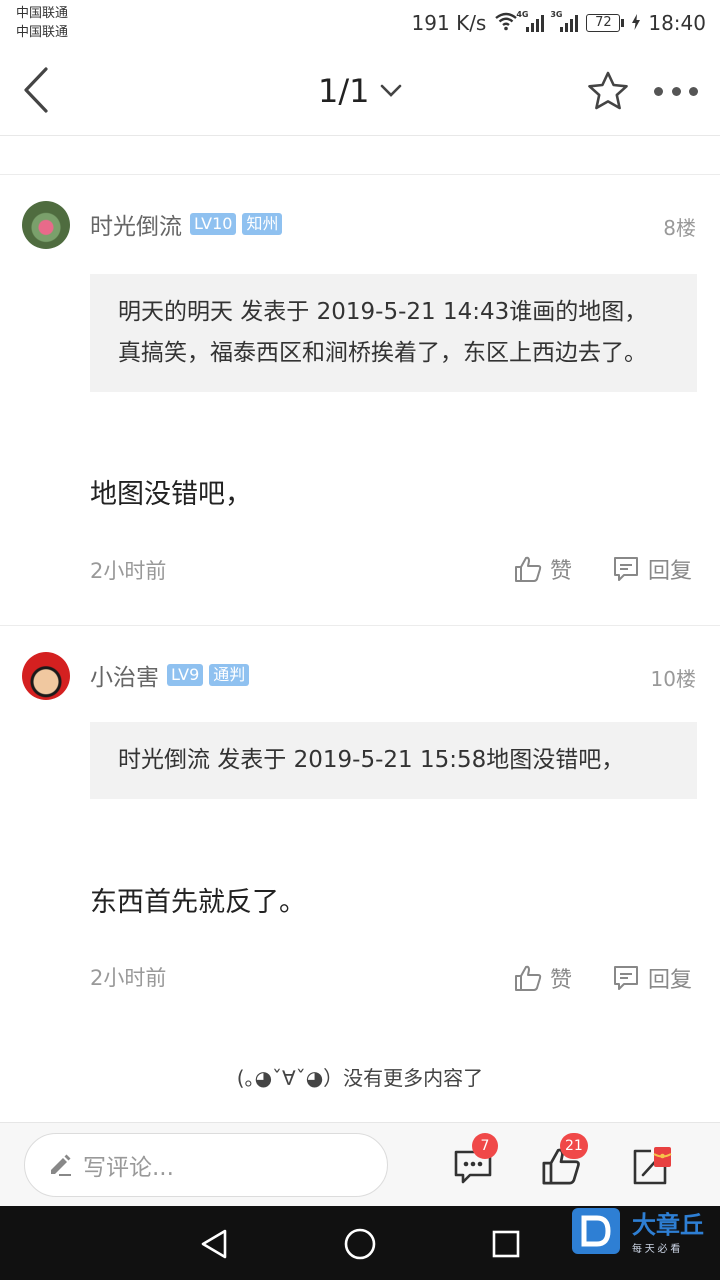 The width and height of the screenshot is (720, 1280). I want to click on author-name: 小治害, so click(124, 675).